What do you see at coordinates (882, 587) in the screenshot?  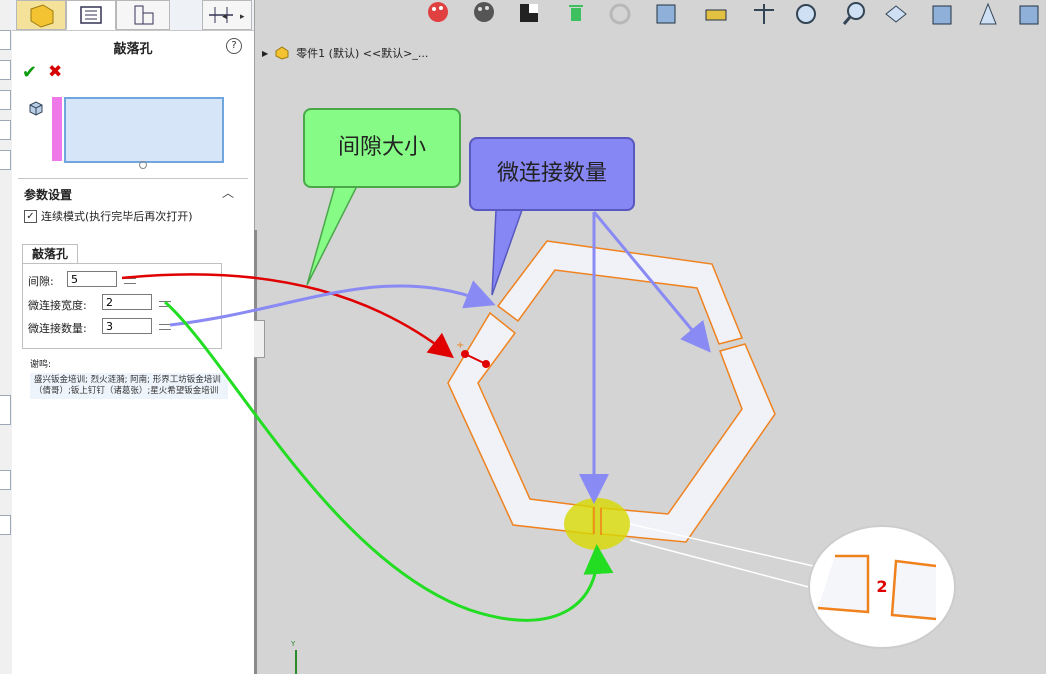 I see `zoom-microjoint-label: 2` at bounding box center [882, 587].